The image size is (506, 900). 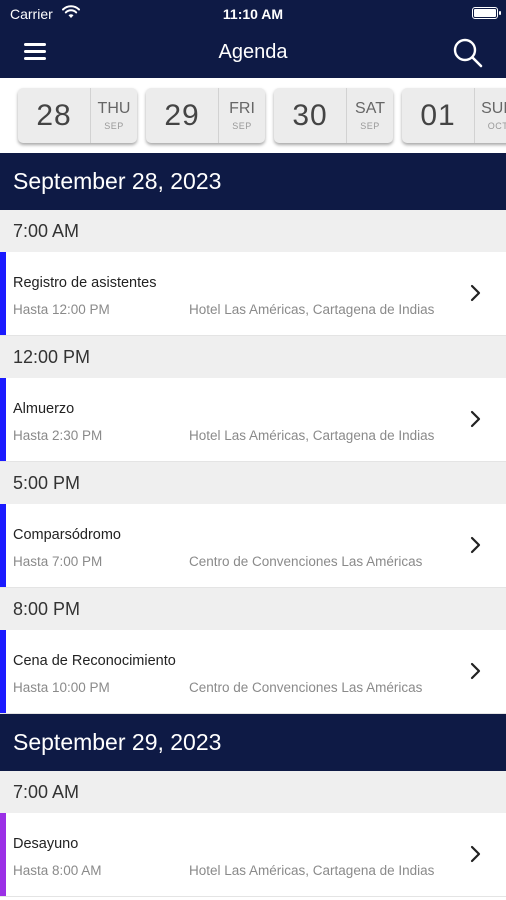 What do you see at coordinates (114, 108) in the screenshot?
I see `date-card-weekday: THU` at bounding box center [114, 108].